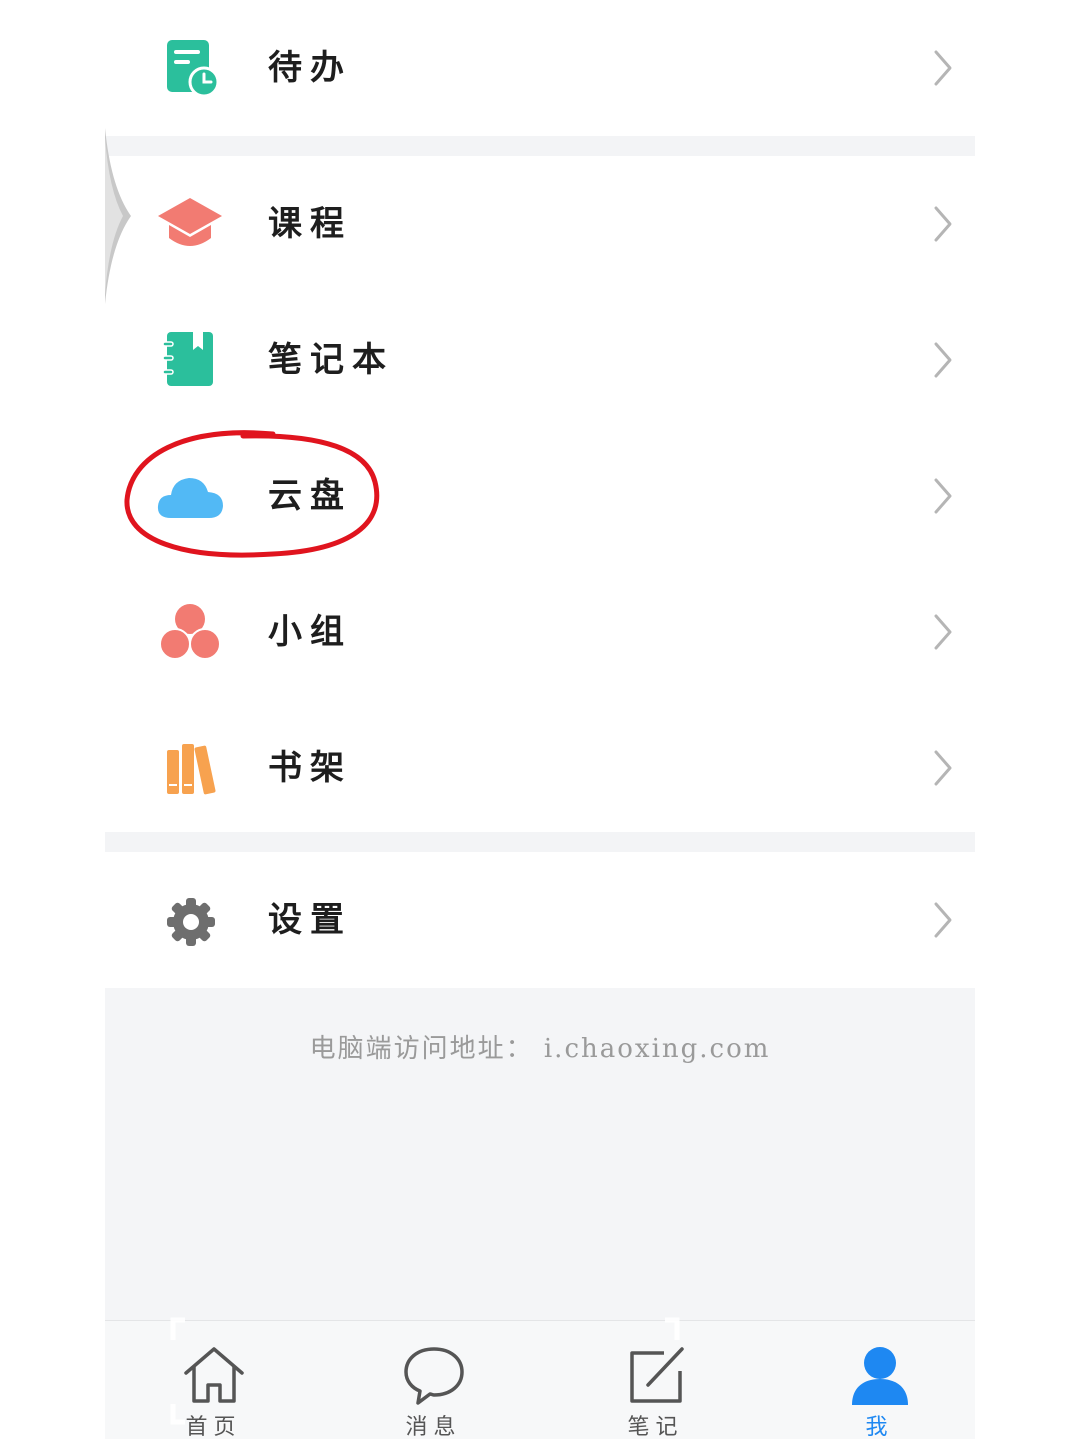 Image resolution: width=1080 pixels, height=1439 pixels. What do you see at coordinates (655, 1427) in the screenshot?
I see `tab-label: 笔记` at bounding box center [655, 1427].